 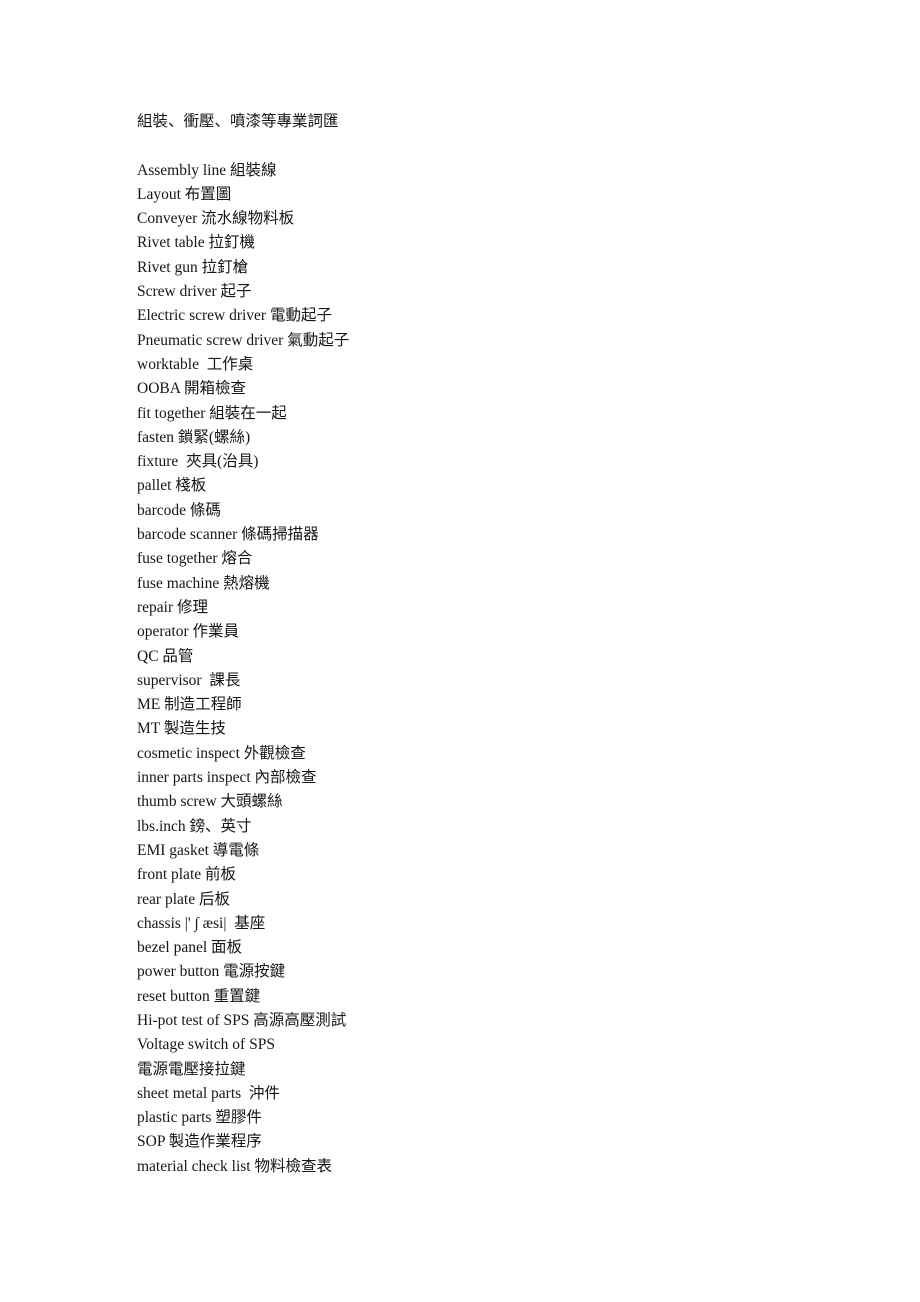 What do you see at coordinates (198, 850) in the screenshot?
I see `glossary-term: EMI gasket 導電條` at bounding box center [198, 850].